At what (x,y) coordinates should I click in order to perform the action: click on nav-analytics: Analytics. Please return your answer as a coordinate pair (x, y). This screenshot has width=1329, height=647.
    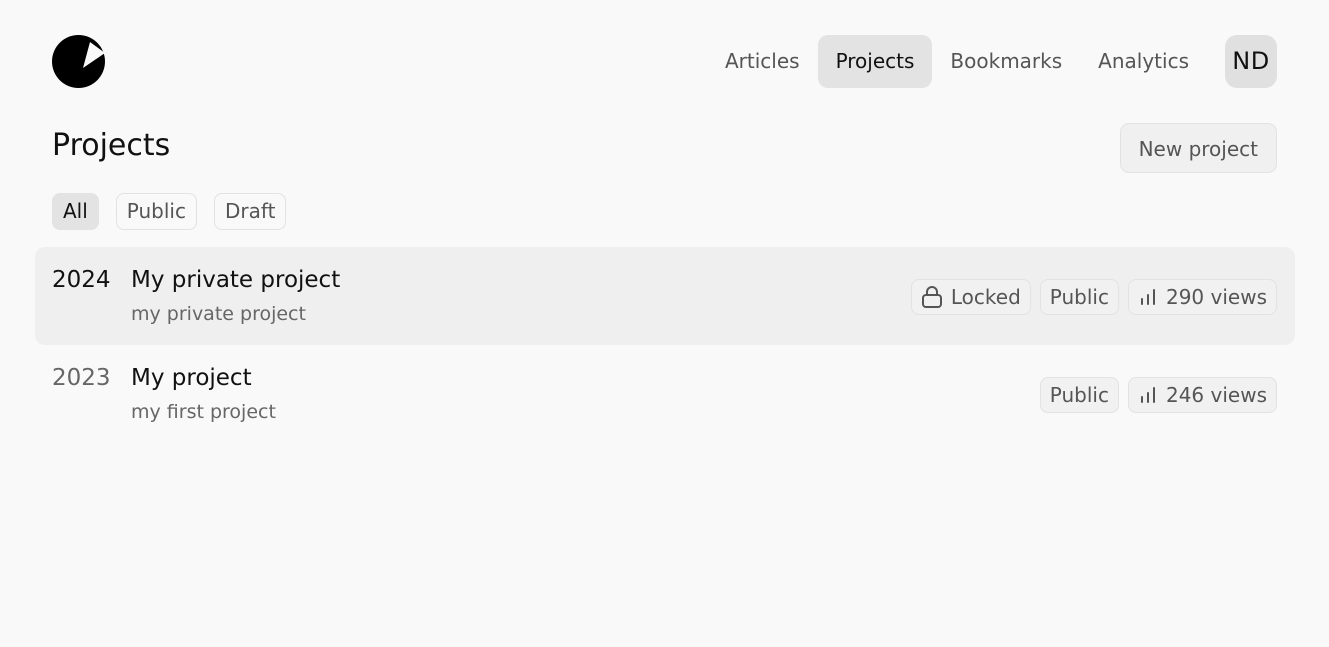
    Looking at the image, I should click on (1143, 61).